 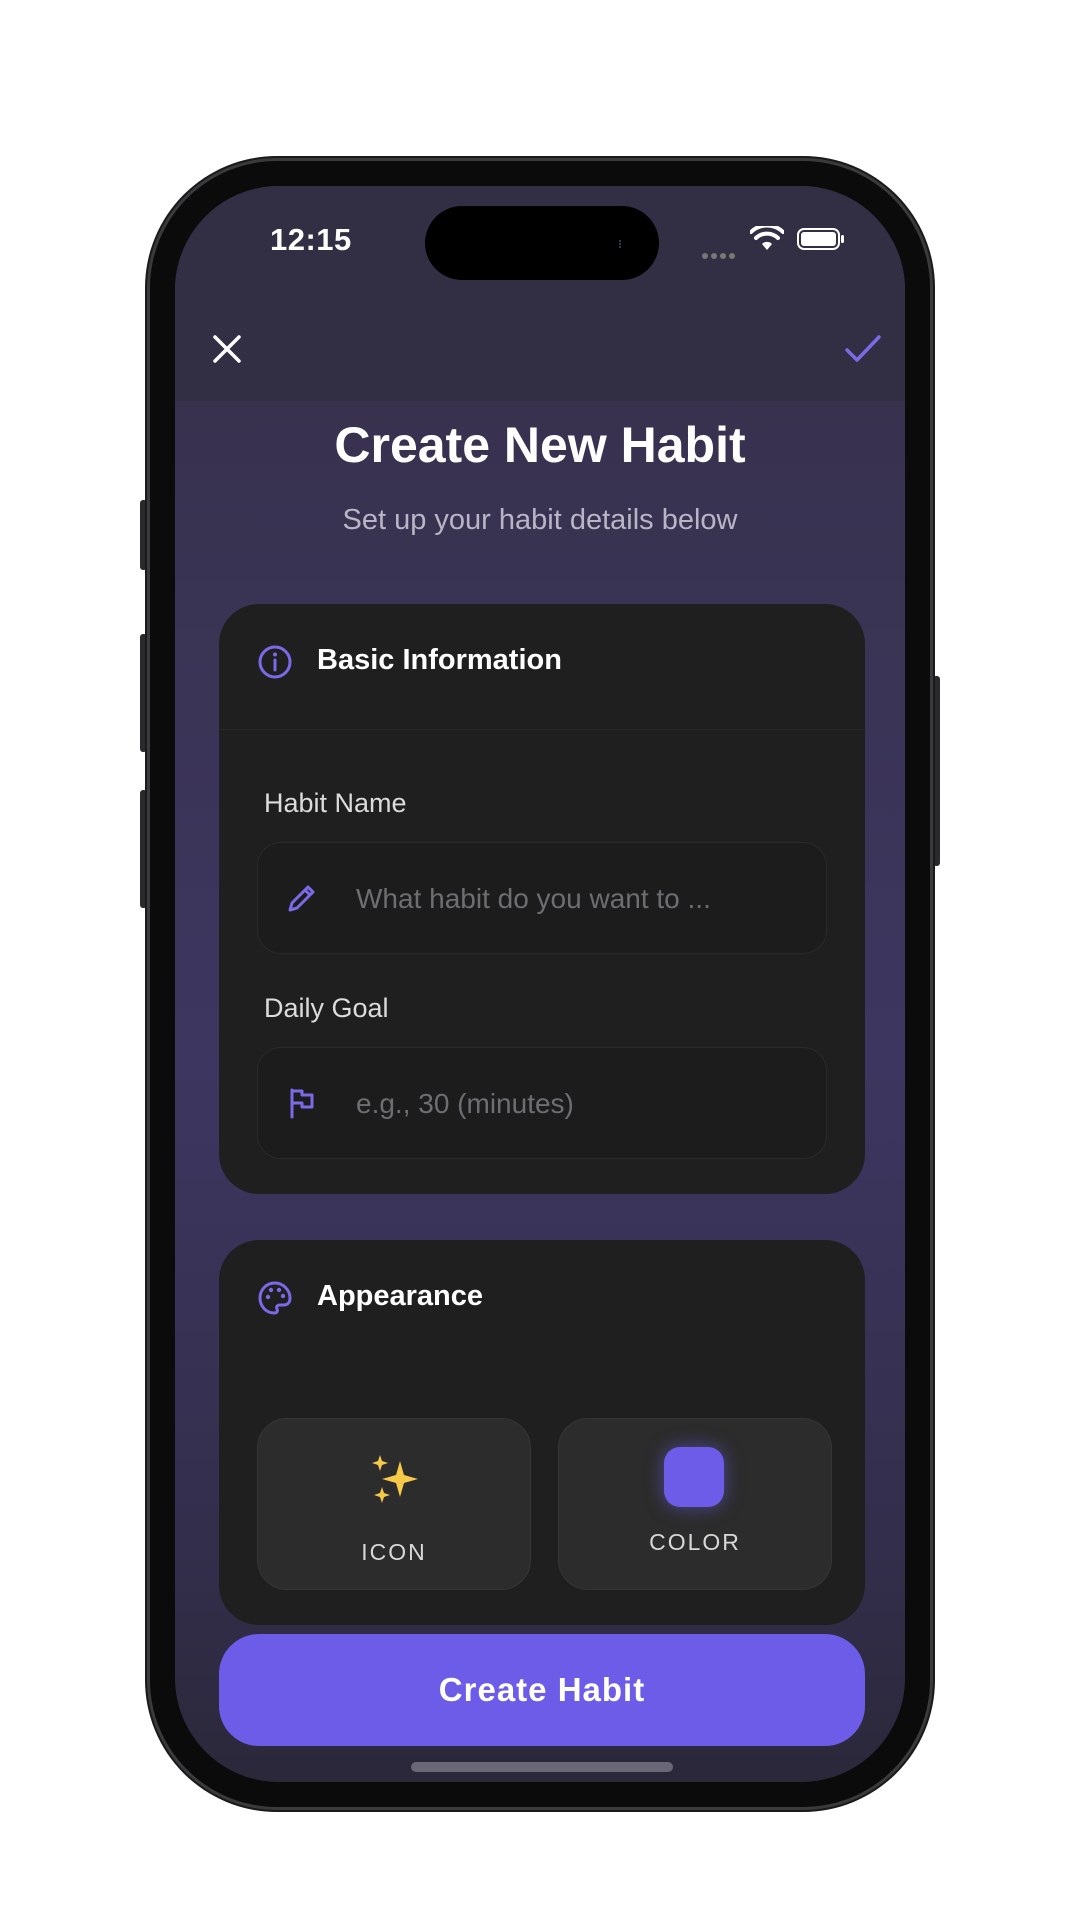 I want to click on color-tile-label: COLOR, so click(x=695, y=1542).